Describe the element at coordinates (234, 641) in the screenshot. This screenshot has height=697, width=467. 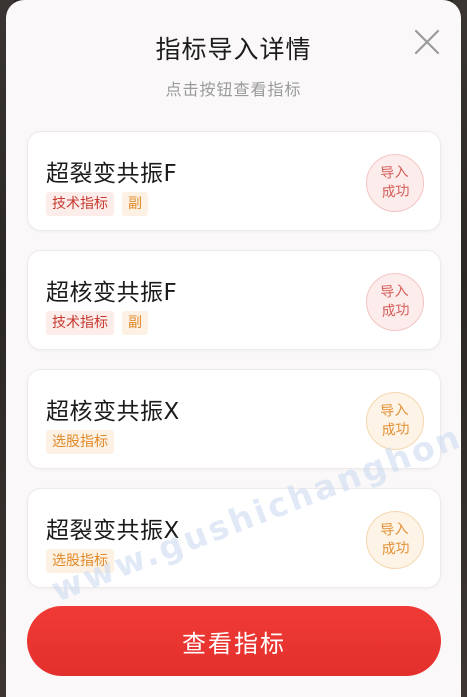
I see `view-indicators-button: 查看指标` at that location.